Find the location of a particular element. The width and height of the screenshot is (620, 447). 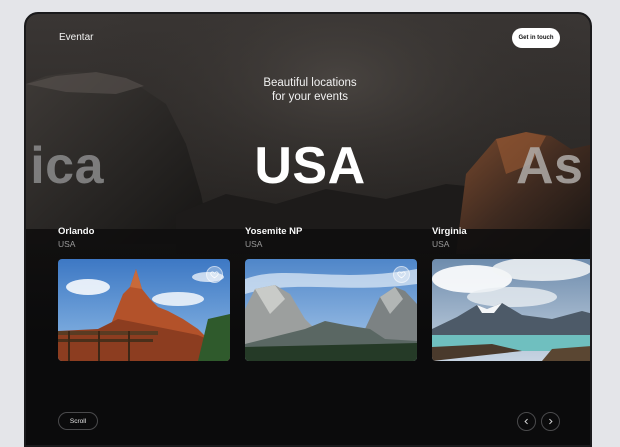

card-city: Virginia is located at coordinates (449, 231).